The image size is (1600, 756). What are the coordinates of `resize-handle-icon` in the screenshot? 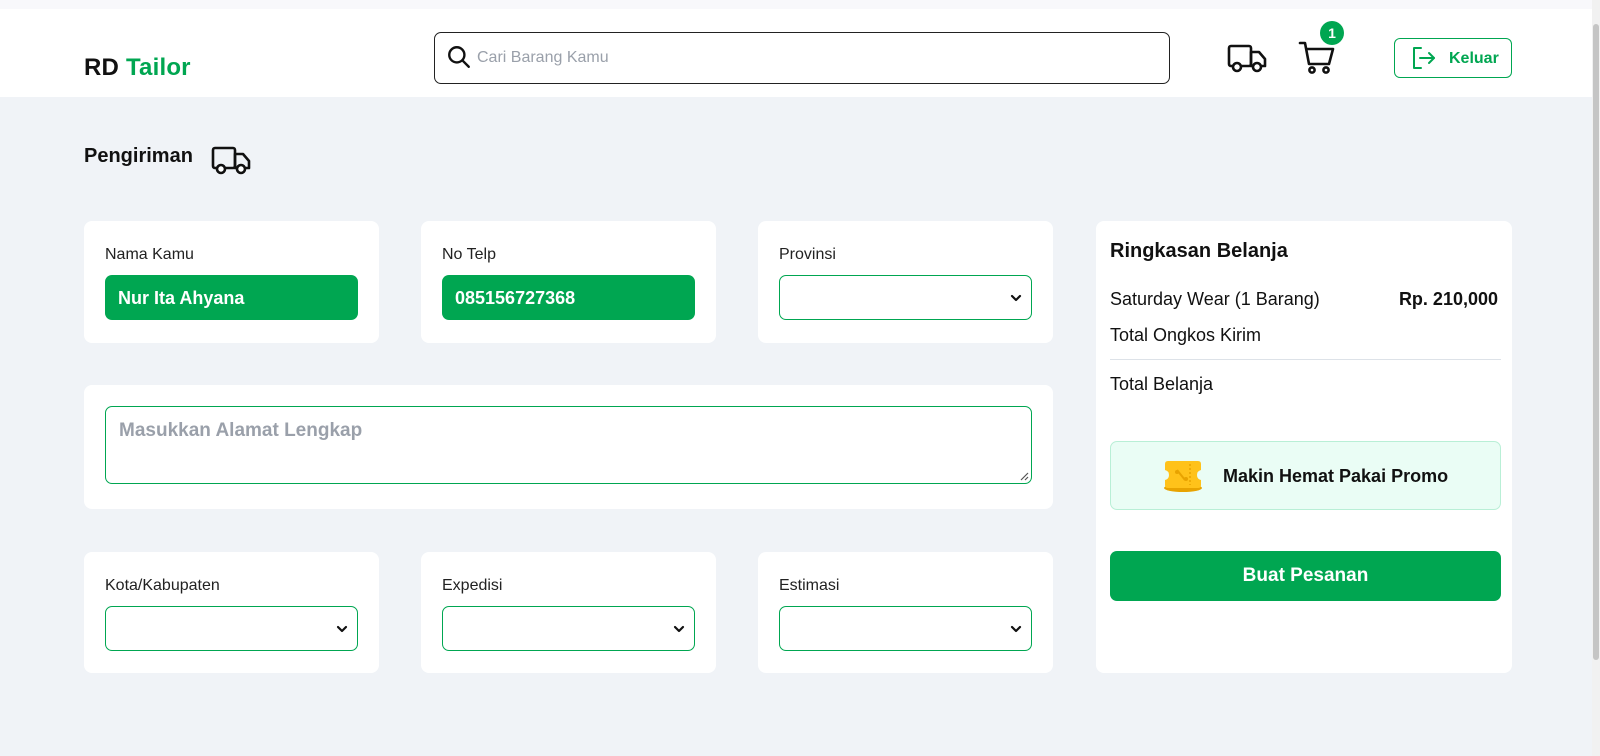 It's located at (1024, 476).